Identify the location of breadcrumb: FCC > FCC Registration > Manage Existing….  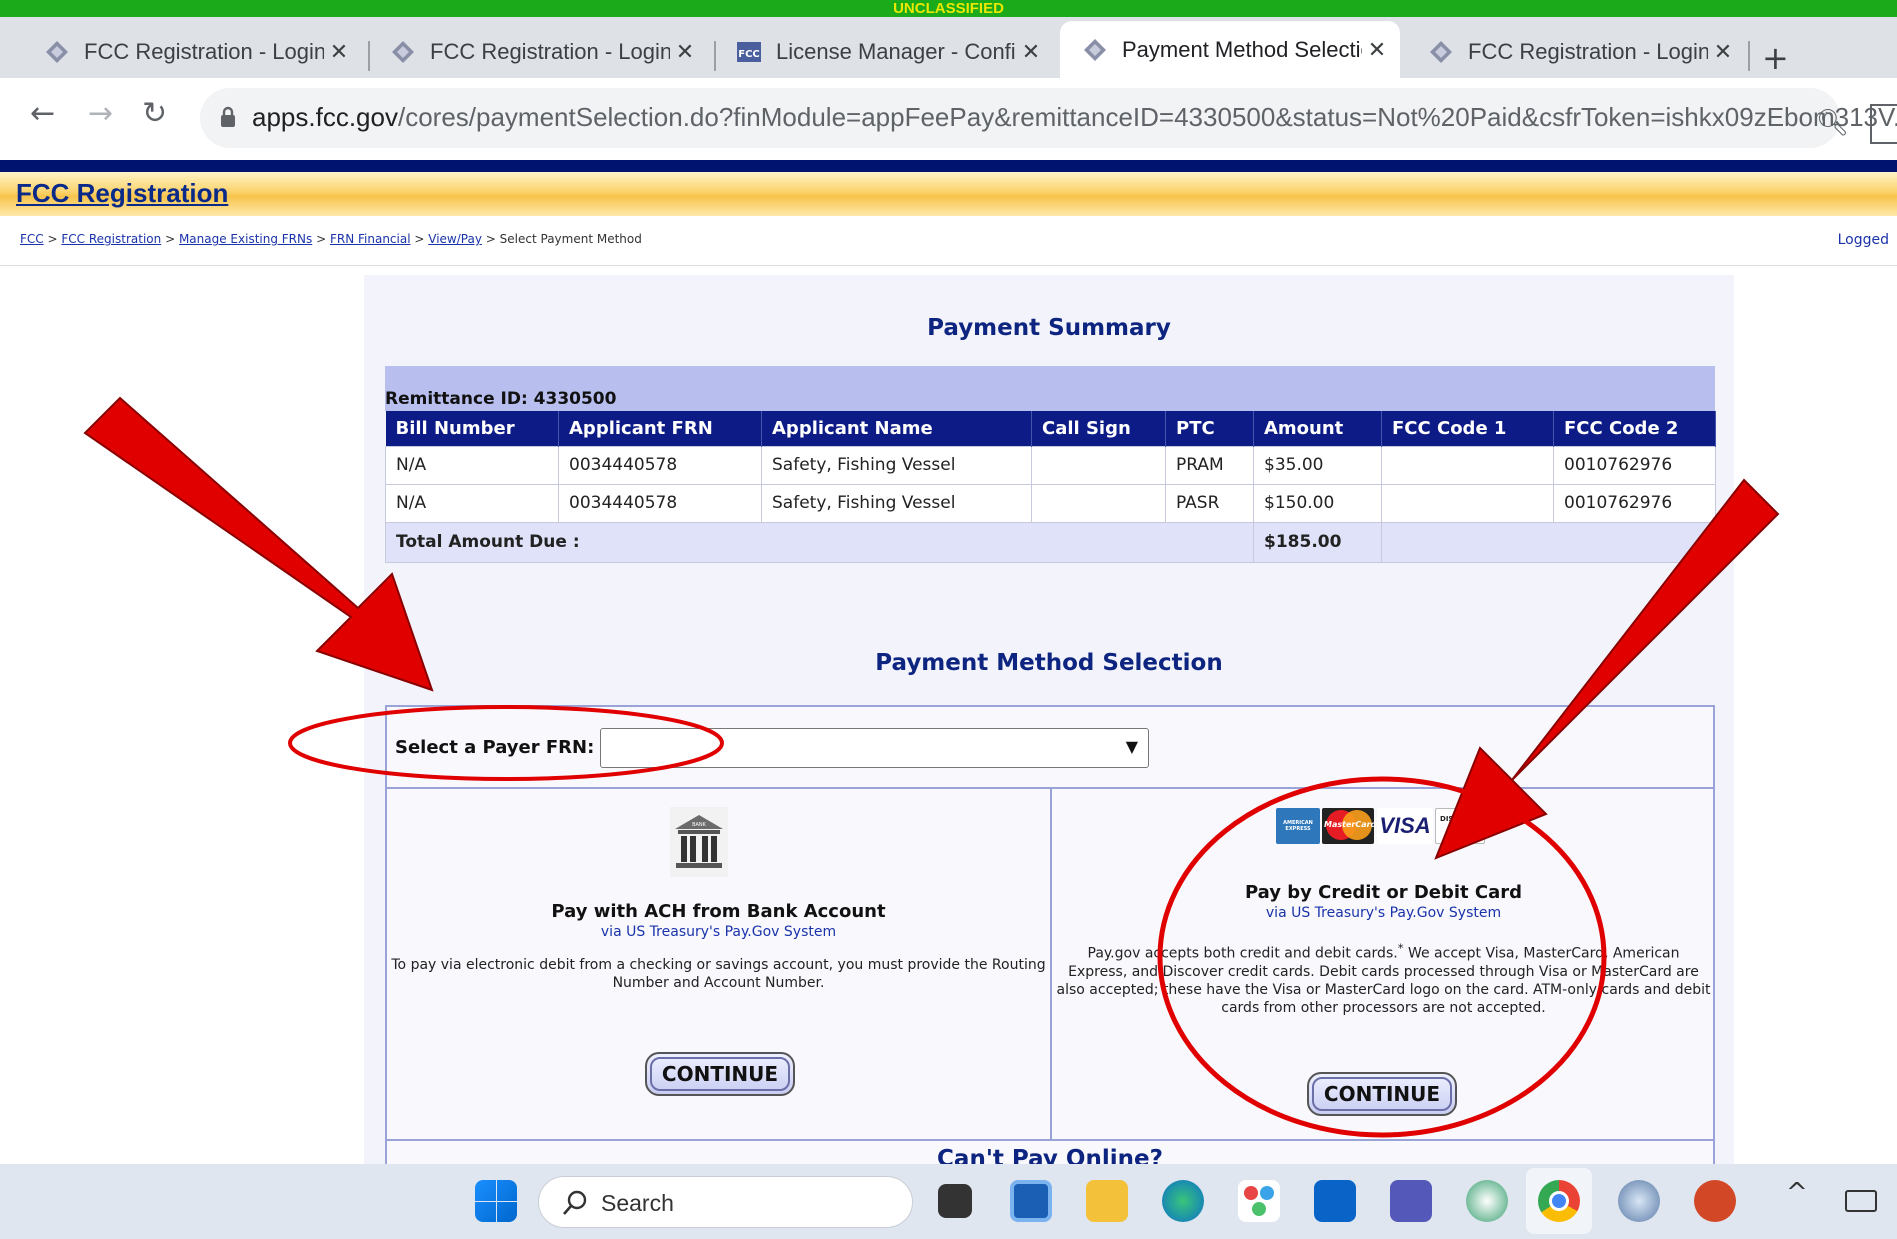
(331, 239).